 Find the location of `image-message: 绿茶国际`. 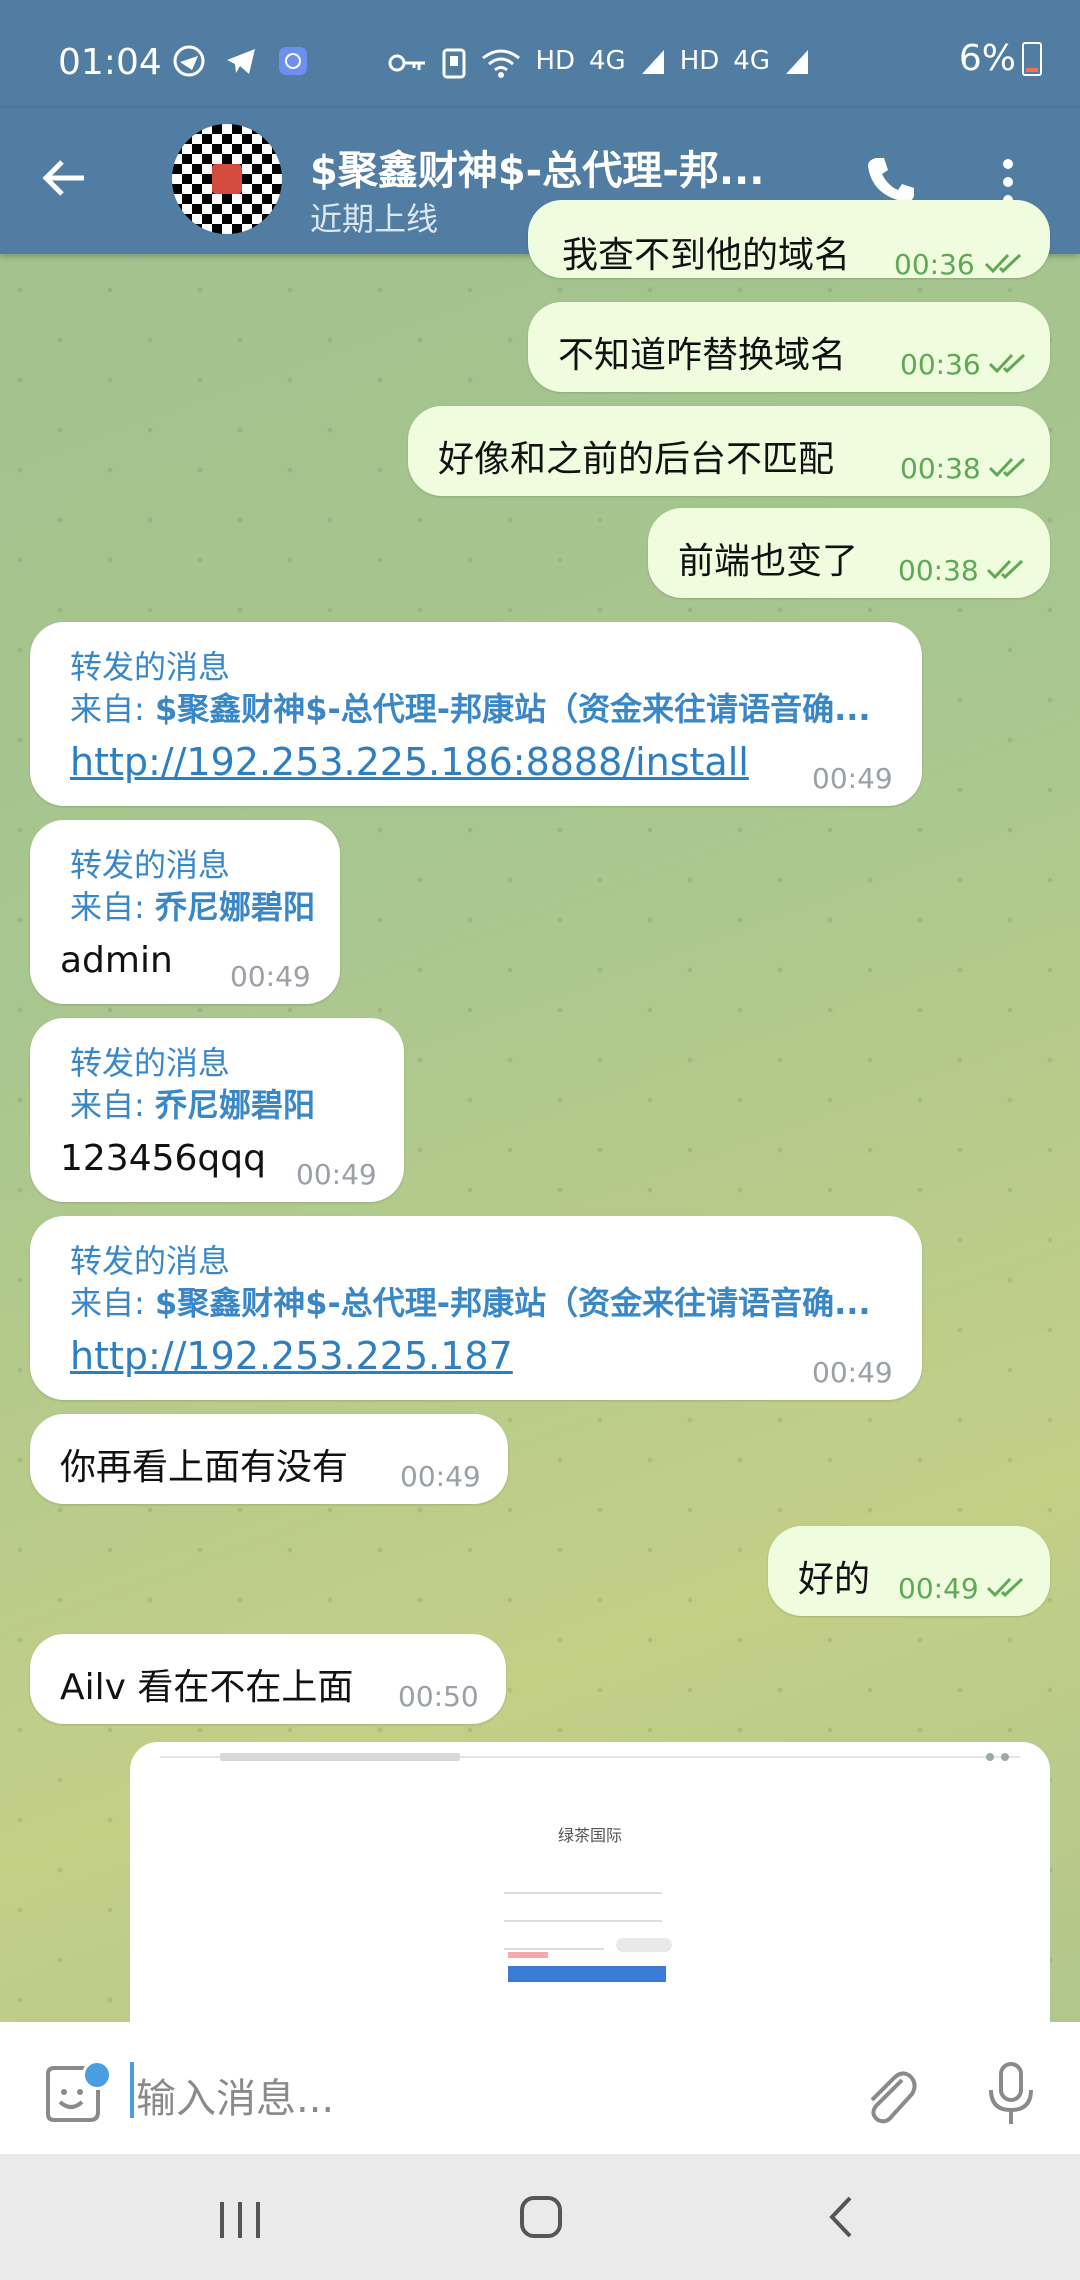

image-message: 绿茶国际 is located at coordinates (590, 1882).